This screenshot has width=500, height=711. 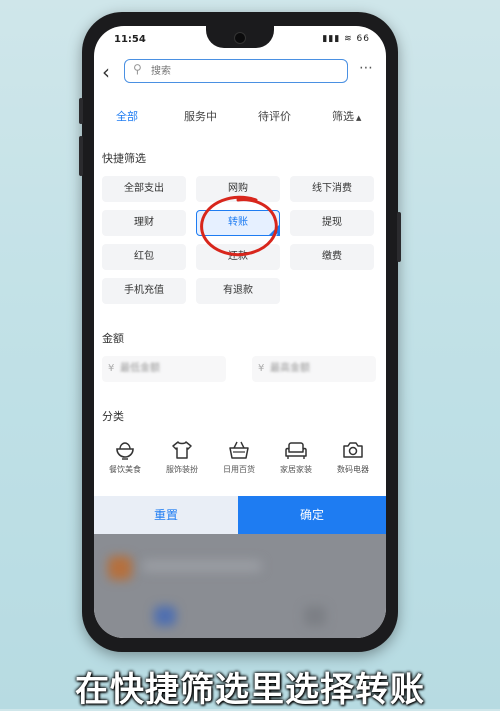 What do you see at coordinates (359, 118) in the screenshot?
I see `caret-up-icon: ▲` at bounding box center [359, 118].